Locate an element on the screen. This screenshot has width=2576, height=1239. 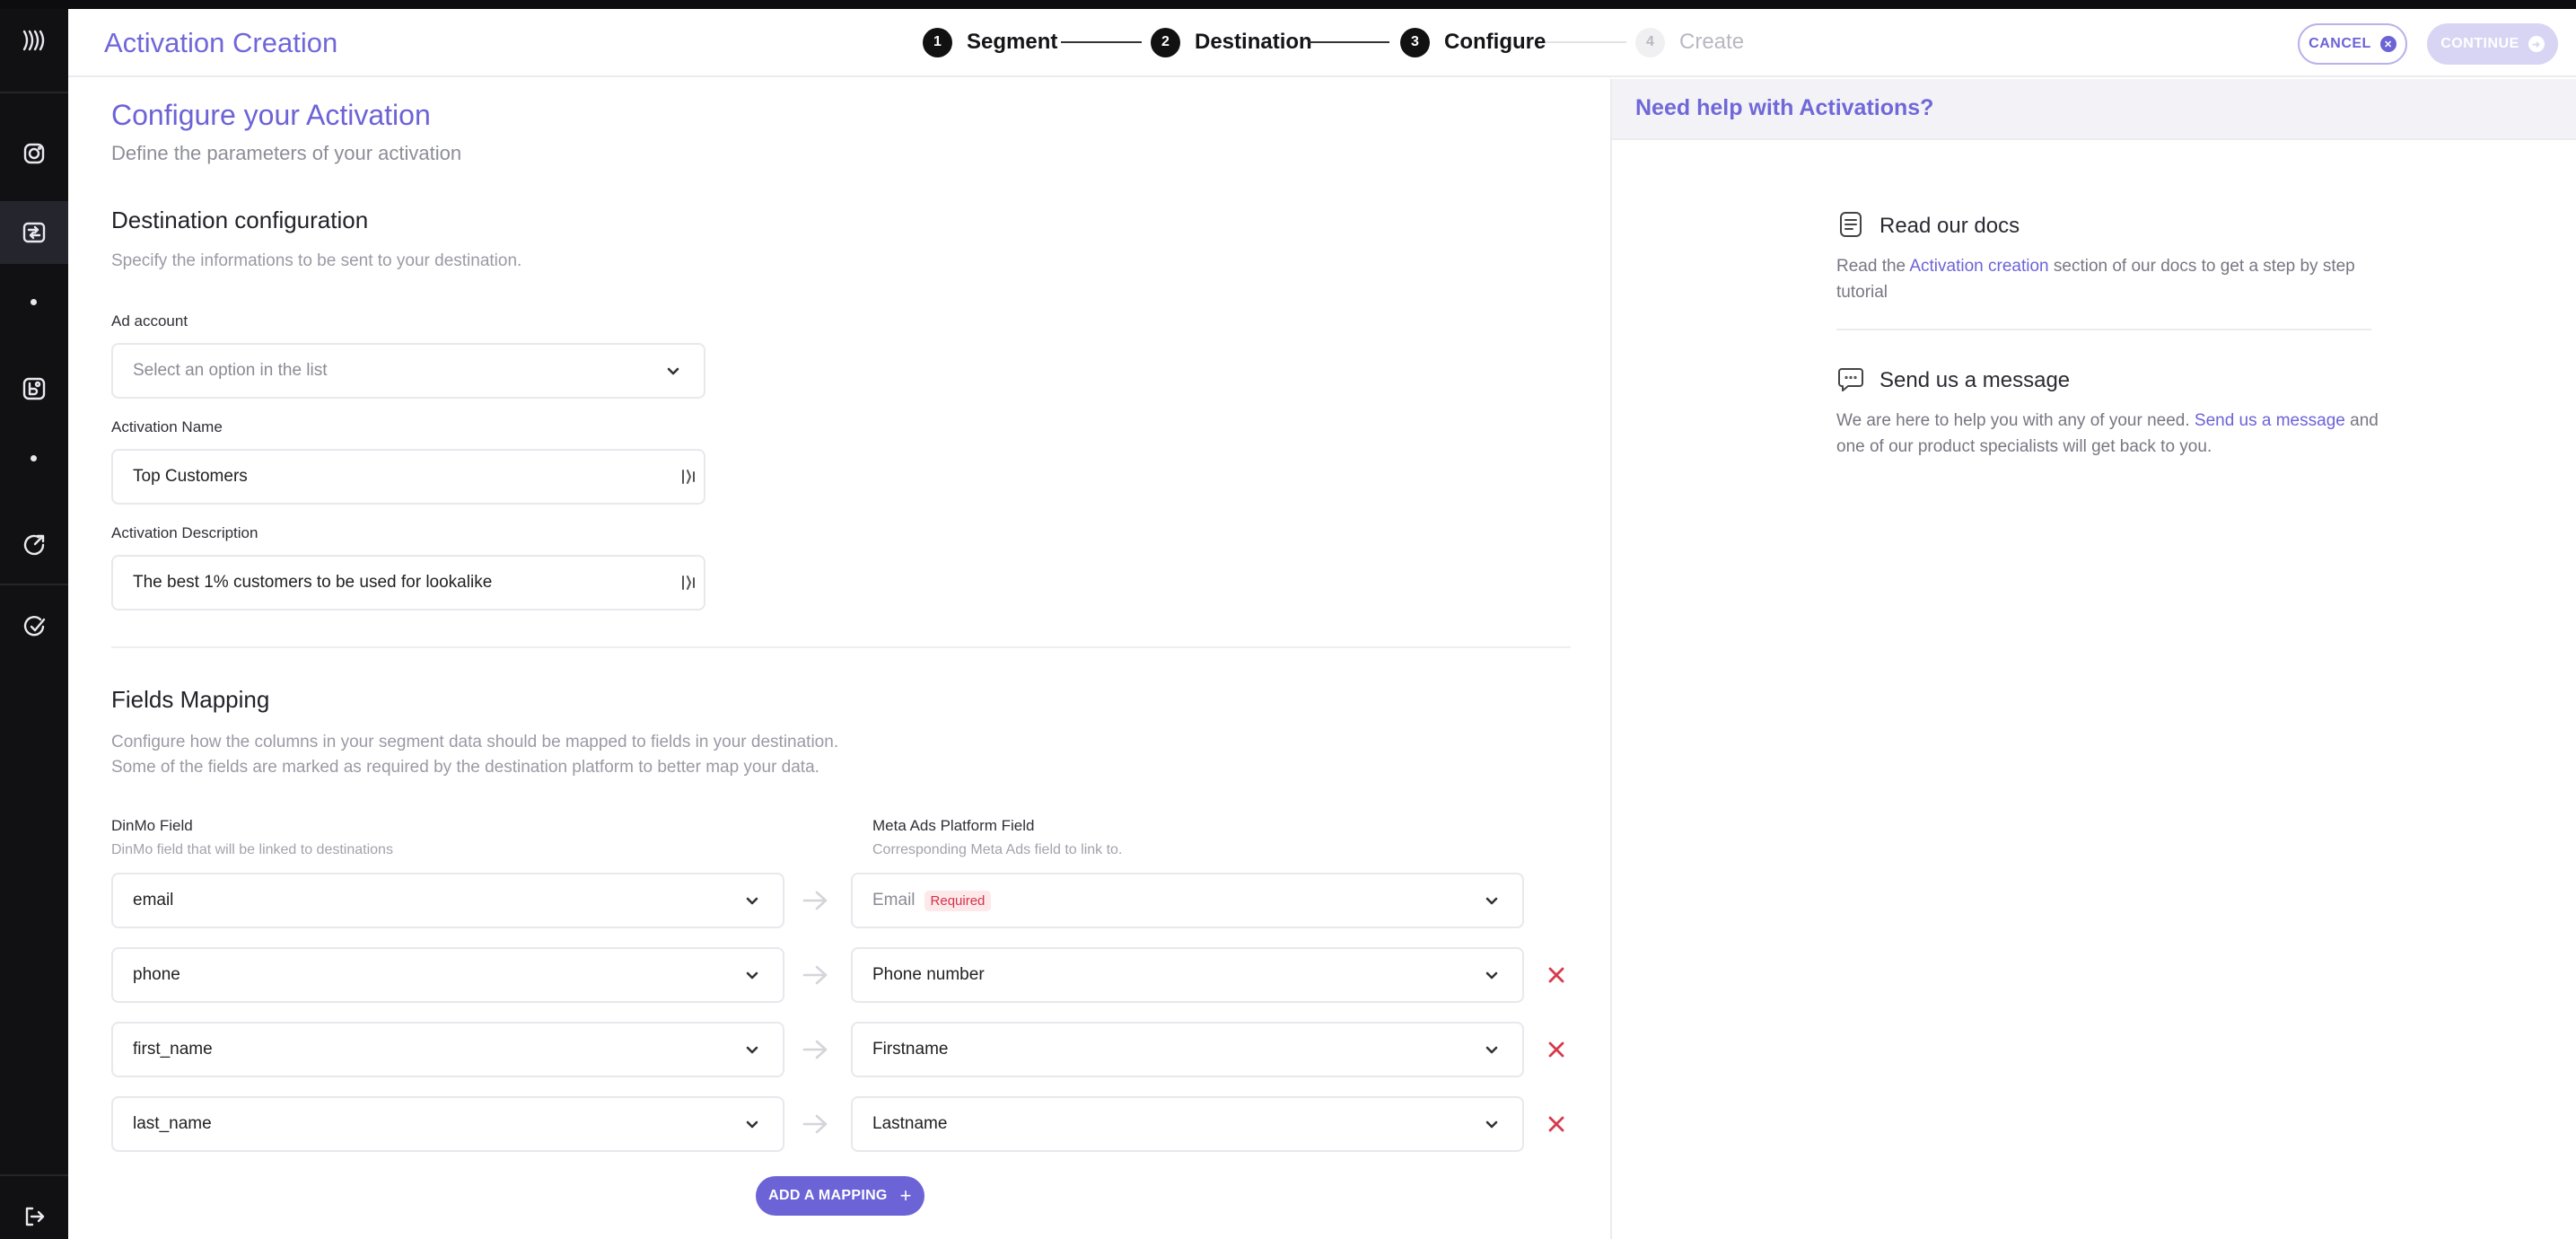
segments-icon is located at coordinates (34, 389).